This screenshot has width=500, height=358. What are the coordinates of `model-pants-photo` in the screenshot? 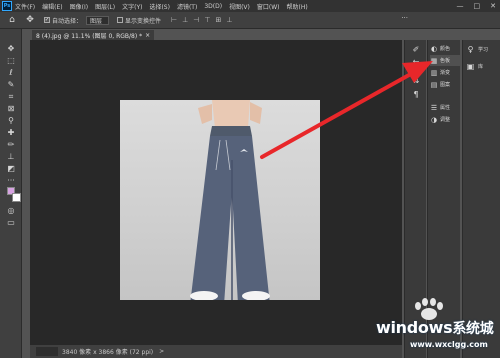 It's located at (230, 200).